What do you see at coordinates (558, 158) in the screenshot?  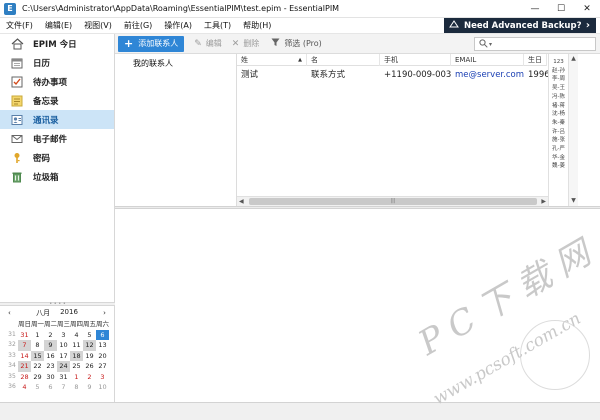 I see `alphabet-index-item: 华-金` at bounding box center [558, 158].